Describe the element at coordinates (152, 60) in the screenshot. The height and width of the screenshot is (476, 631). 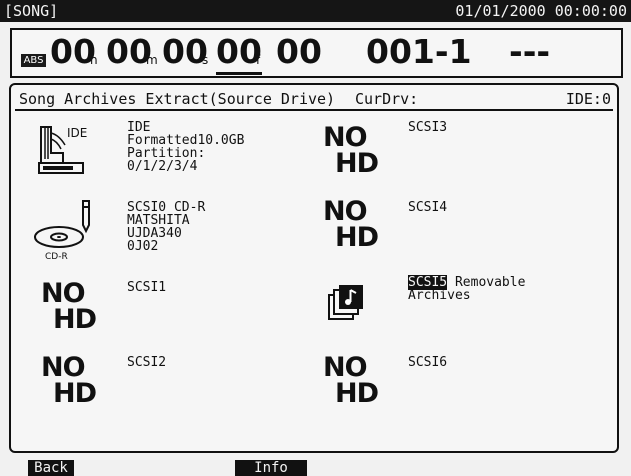
I see `counter-minutes-unit: m` at that location.